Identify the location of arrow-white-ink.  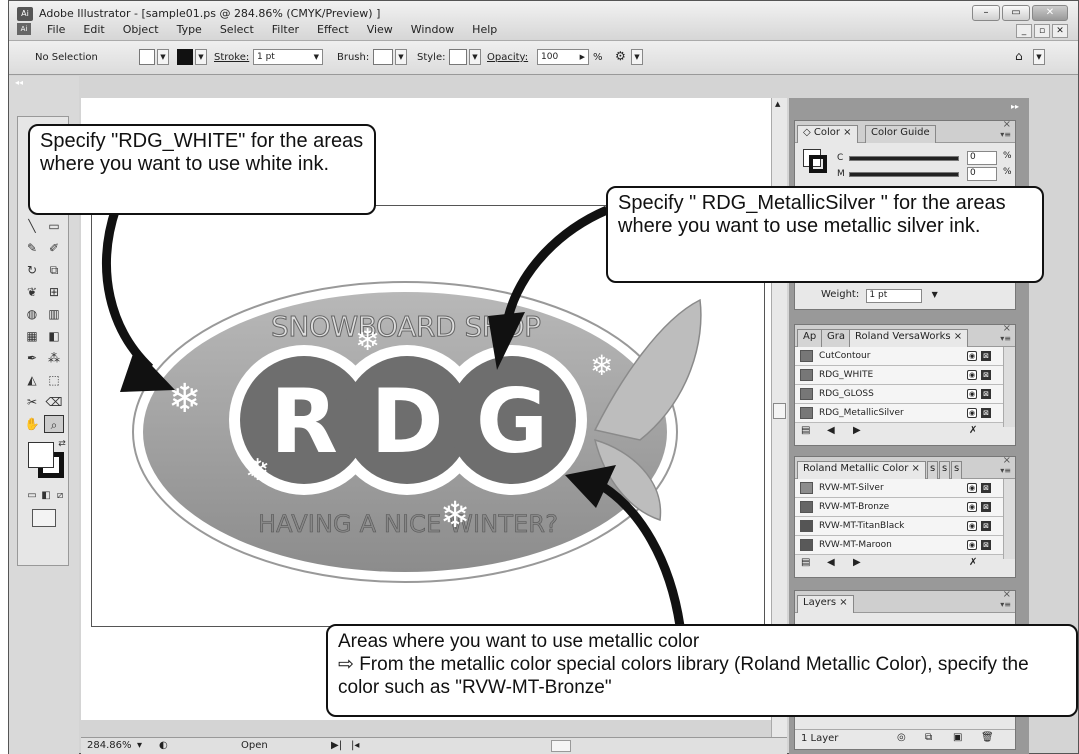
(128, 289).